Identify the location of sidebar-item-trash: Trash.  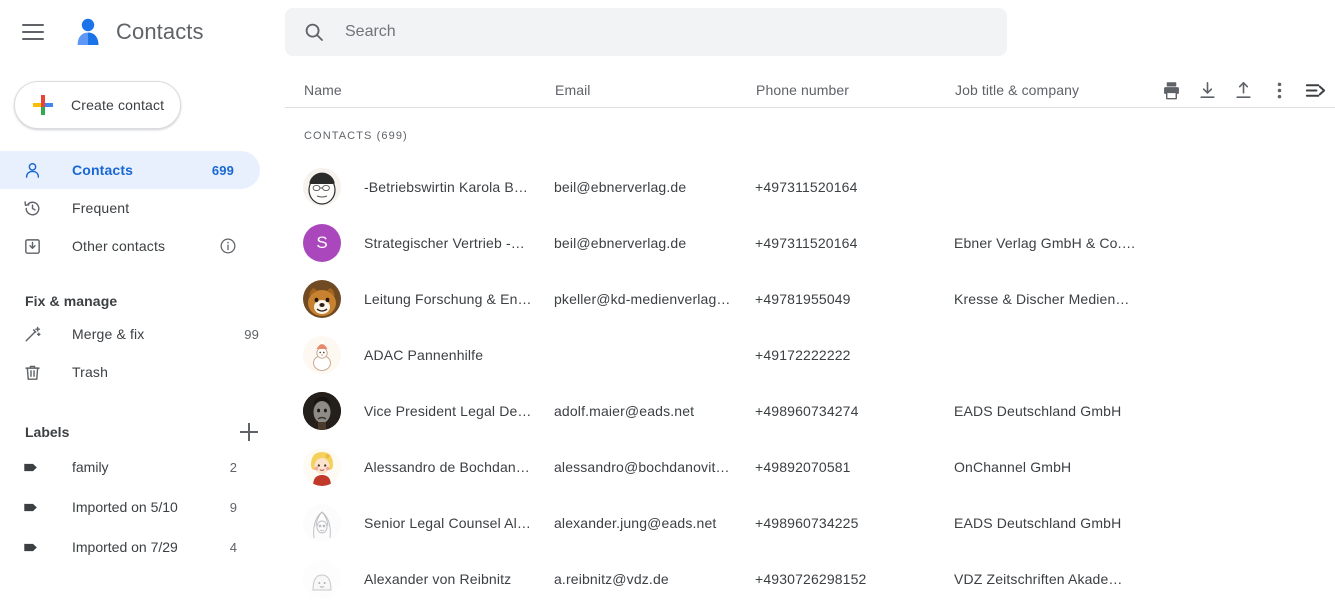
(142, 372).